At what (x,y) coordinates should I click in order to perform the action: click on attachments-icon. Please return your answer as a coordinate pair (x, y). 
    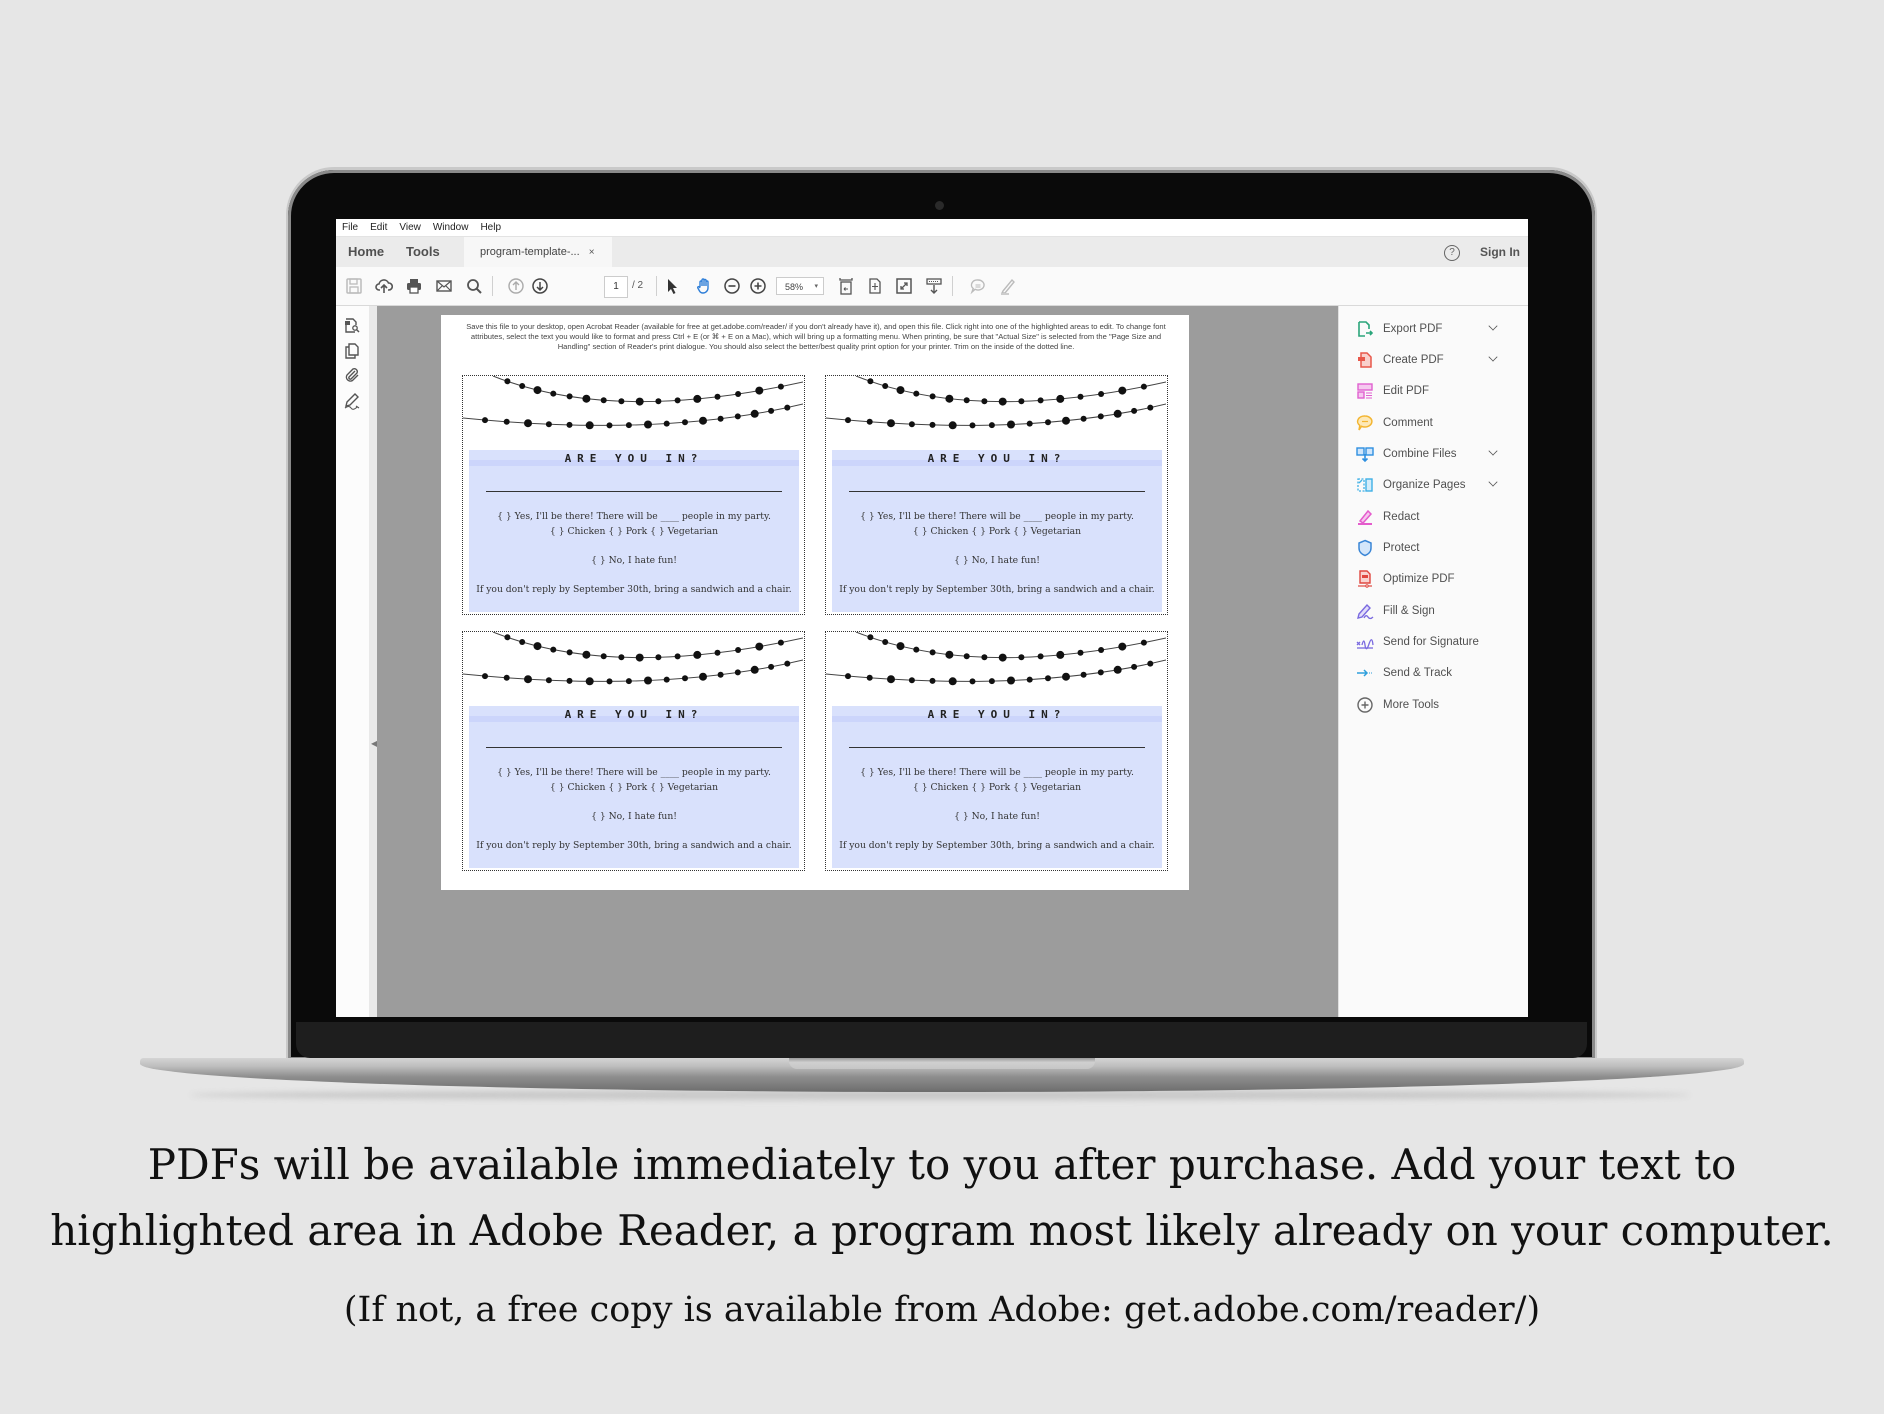
    Looking at the image, I should click on (353, 376).